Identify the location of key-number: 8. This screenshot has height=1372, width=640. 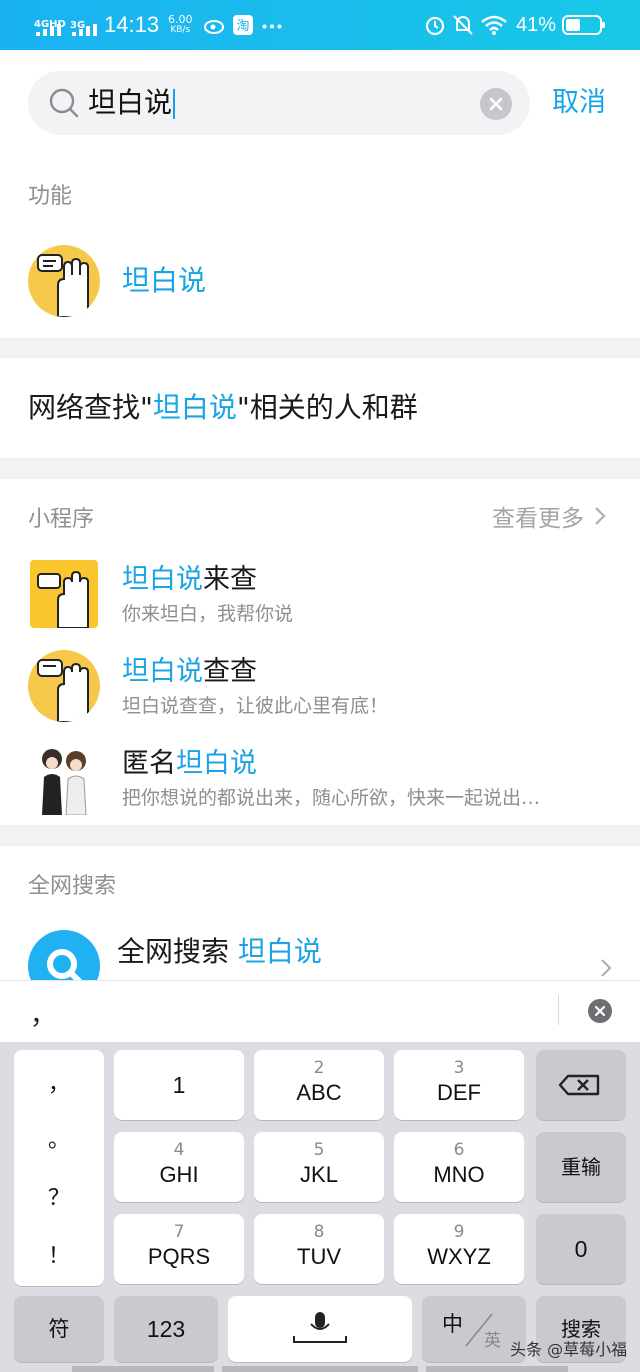
(319, 1232).